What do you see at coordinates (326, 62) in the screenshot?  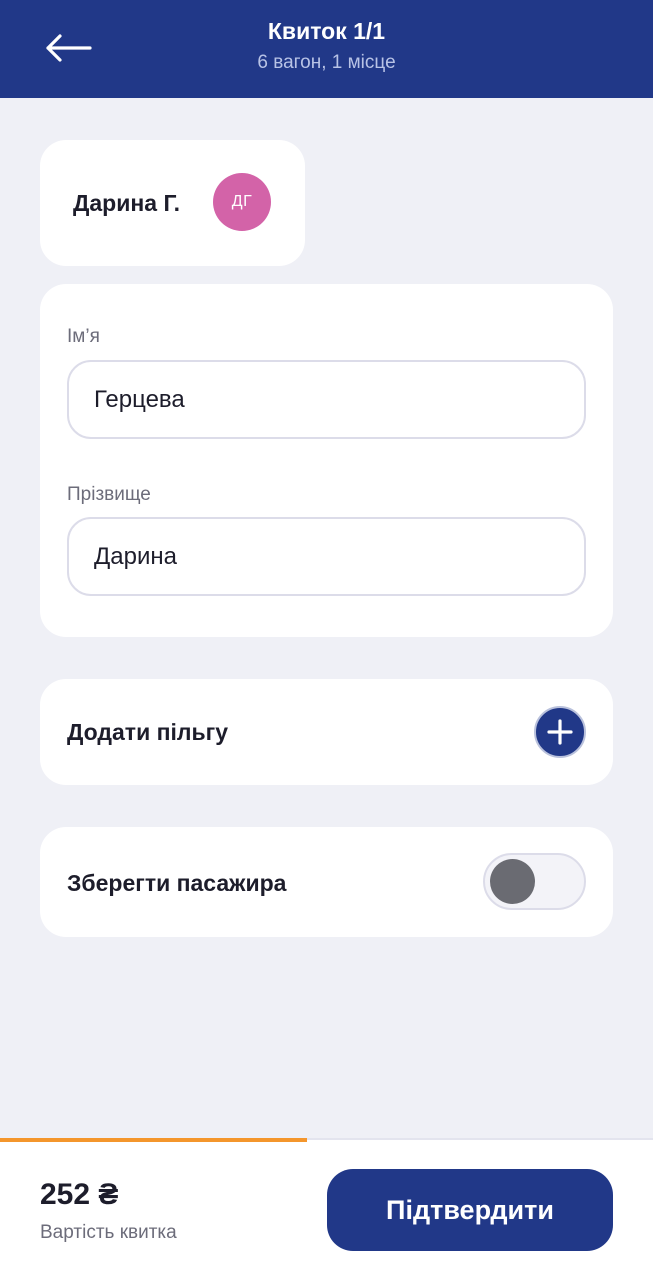 I see `page-subtitle: 6 вагон, 1 місце` at bounding box center [326, 62].